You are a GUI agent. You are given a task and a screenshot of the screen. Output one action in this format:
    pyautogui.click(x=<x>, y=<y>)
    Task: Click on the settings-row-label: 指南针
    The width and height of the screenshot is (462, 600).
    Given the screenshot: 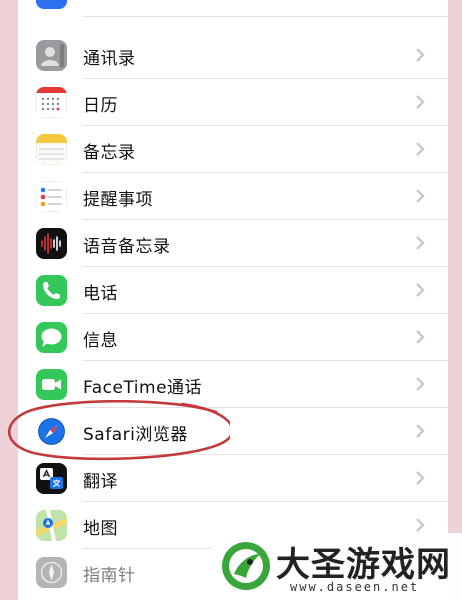 What is the action you would take?
    pyautogui.click(x=109, y=576)
    